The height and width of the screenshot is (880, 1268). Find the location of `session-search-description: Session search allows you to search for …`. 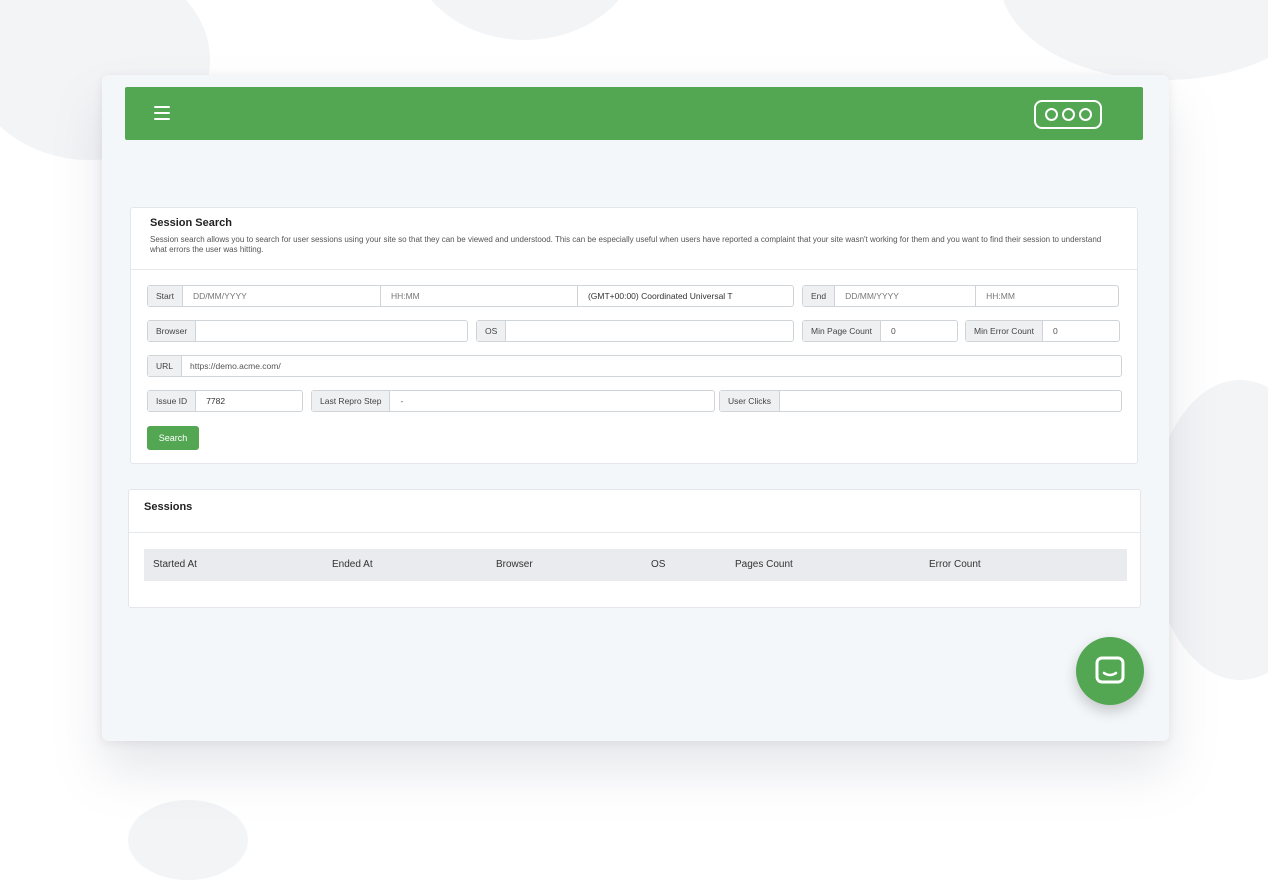

session-search-description: Session search allows you to search for … is located at coordinates (626, 244).